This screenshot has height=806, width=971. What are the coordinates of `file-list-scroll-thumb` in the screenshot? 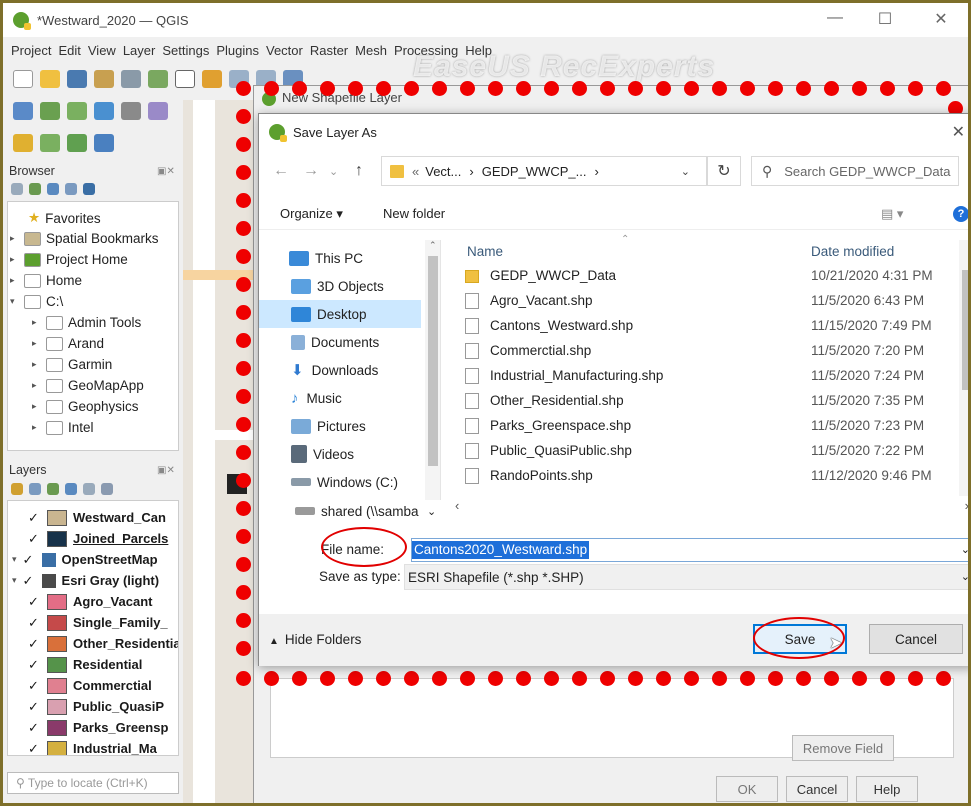 It's located at (965, 330).